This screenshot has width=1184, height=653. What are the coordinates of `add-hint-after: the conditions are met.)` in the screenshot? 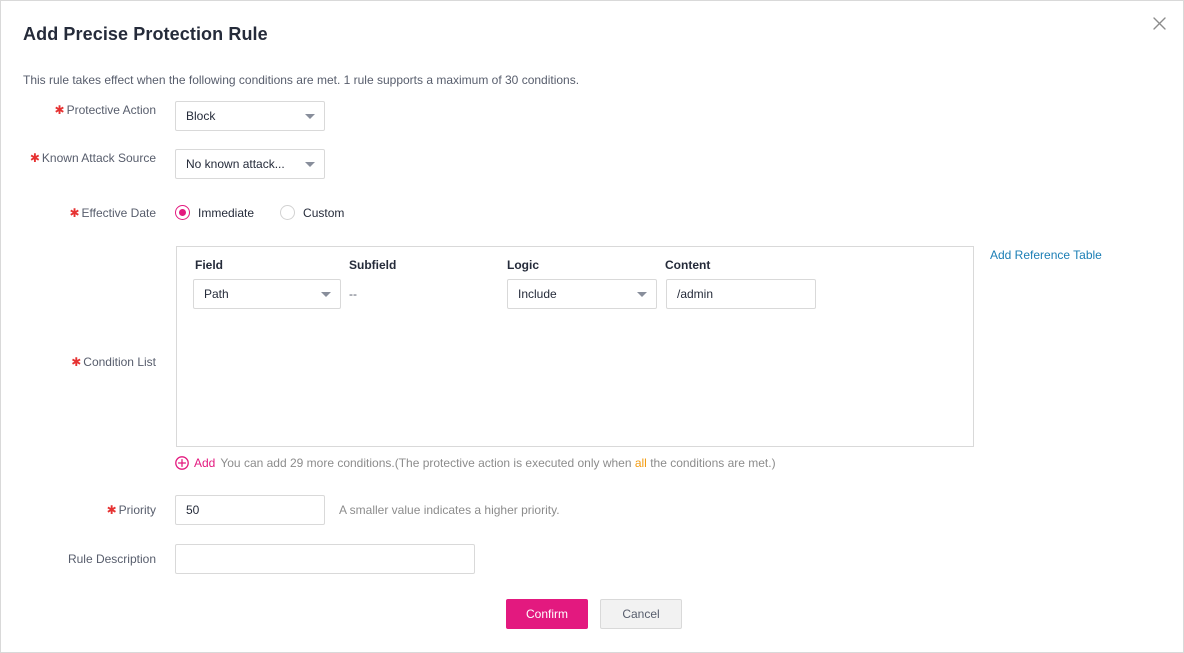 It's located at (711, 463).